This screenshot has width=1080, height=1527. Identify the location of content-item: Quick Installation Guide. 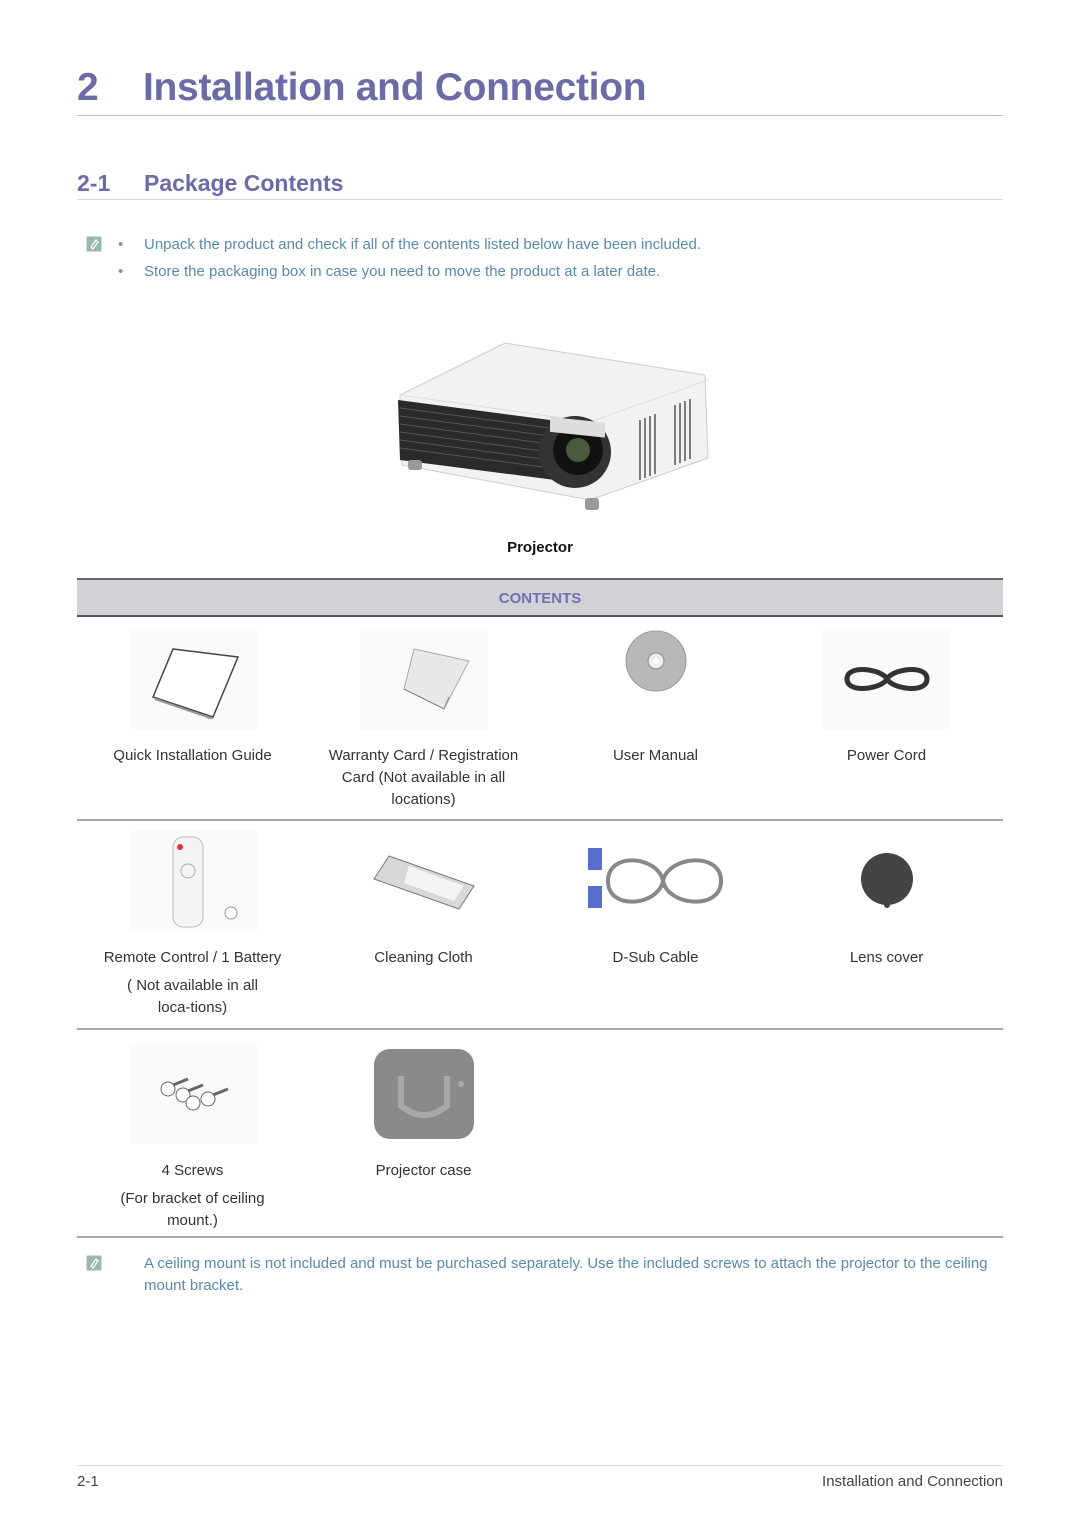
(192, 698).